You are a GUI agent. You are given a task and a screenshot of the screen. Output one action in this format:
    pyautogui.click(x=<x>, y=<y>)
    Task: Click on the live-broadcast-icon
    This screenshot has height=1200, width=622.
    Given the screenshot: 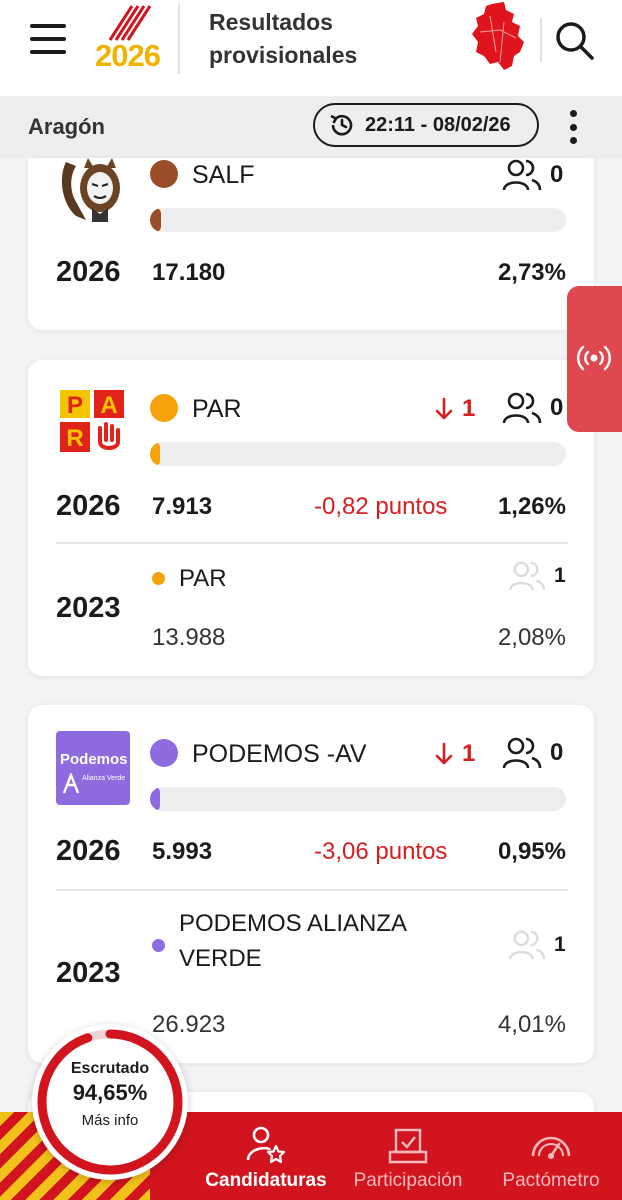 What is the action you would take?
    pyautogui.click(x=594, y=358)
    